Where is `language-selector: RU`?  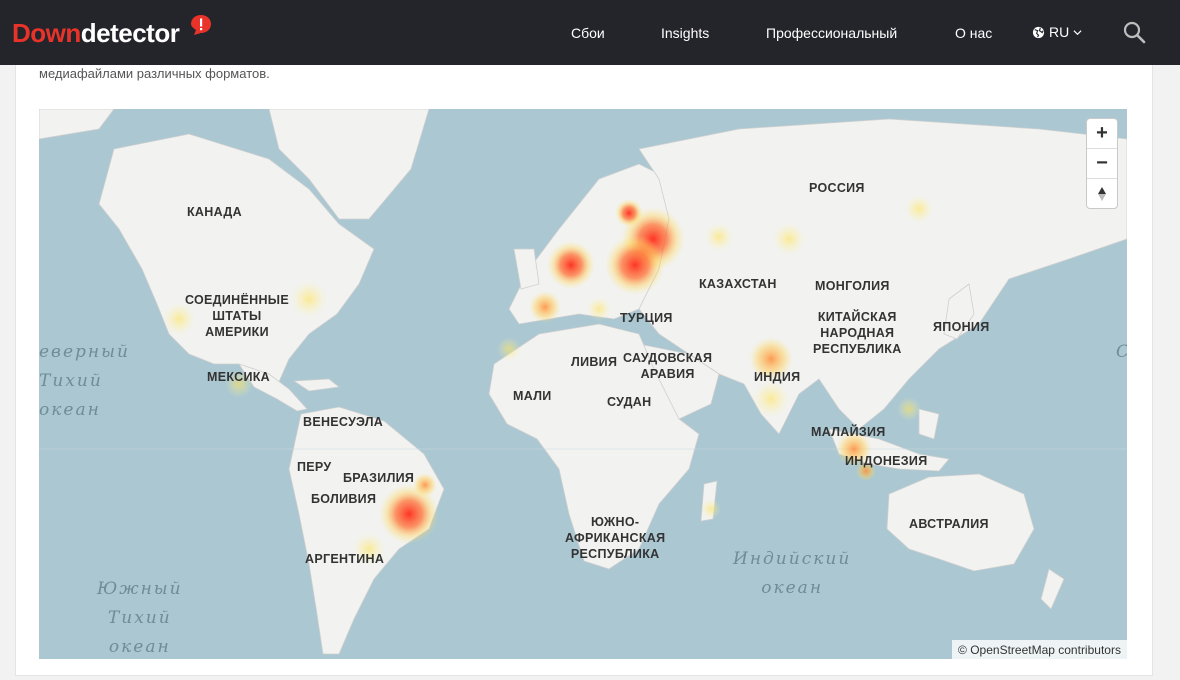 language-selector: RU is located at coordinates (1057, 32).